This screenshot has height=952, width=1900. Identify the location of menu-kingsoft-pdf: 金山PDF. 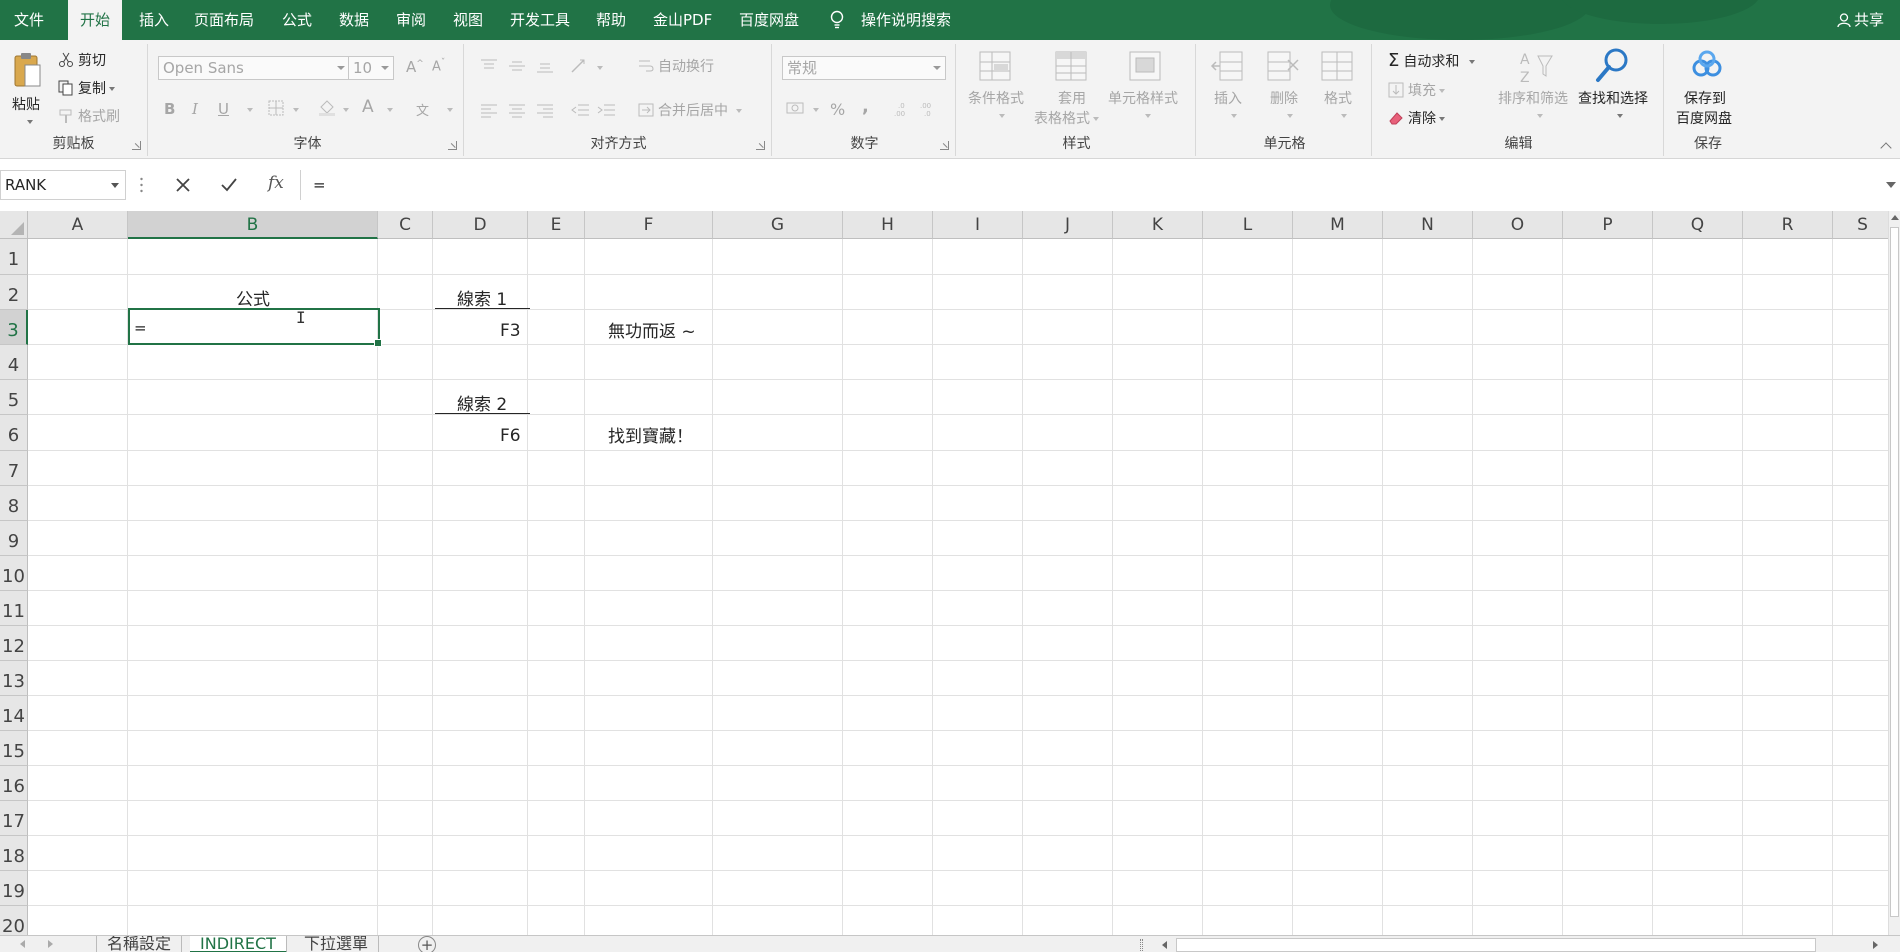
(682, 20).